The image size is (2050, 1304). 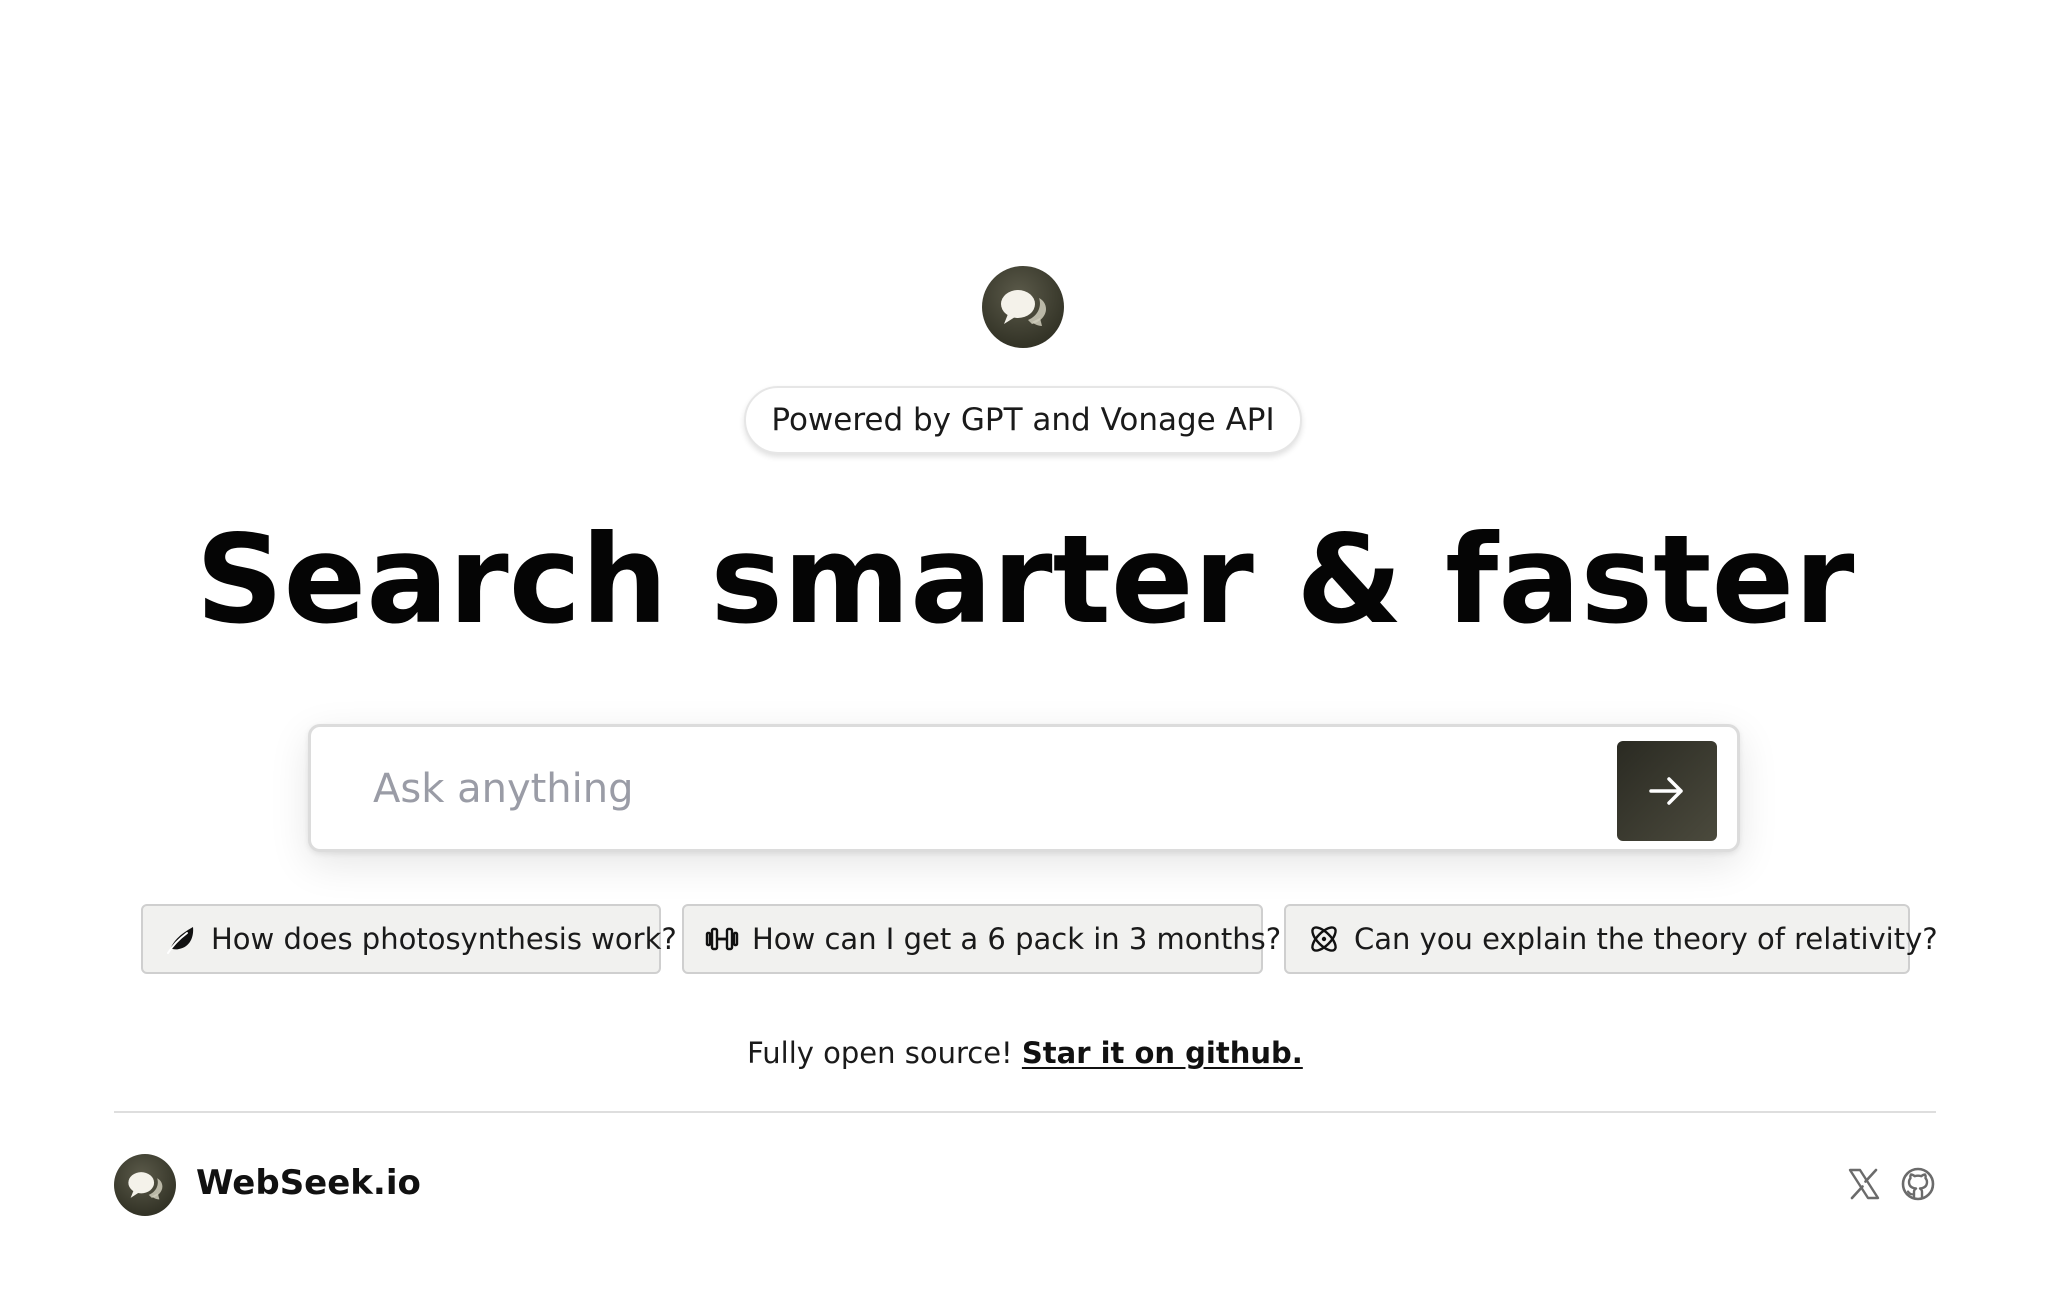 What do you see at coordinates (1025, 1112) in the screenshot?
I see `footer-divider` at bounding box center [1025, 1112].